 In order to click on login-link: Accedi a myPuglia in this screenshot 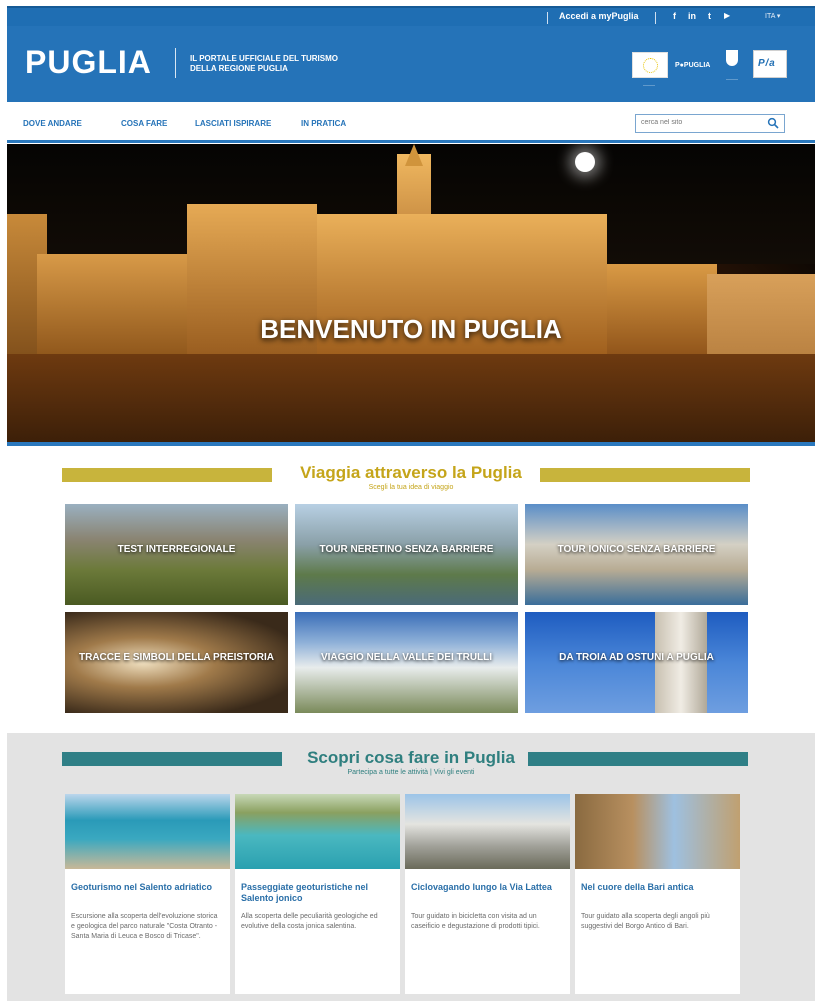, I will do `click(599, 16)`.